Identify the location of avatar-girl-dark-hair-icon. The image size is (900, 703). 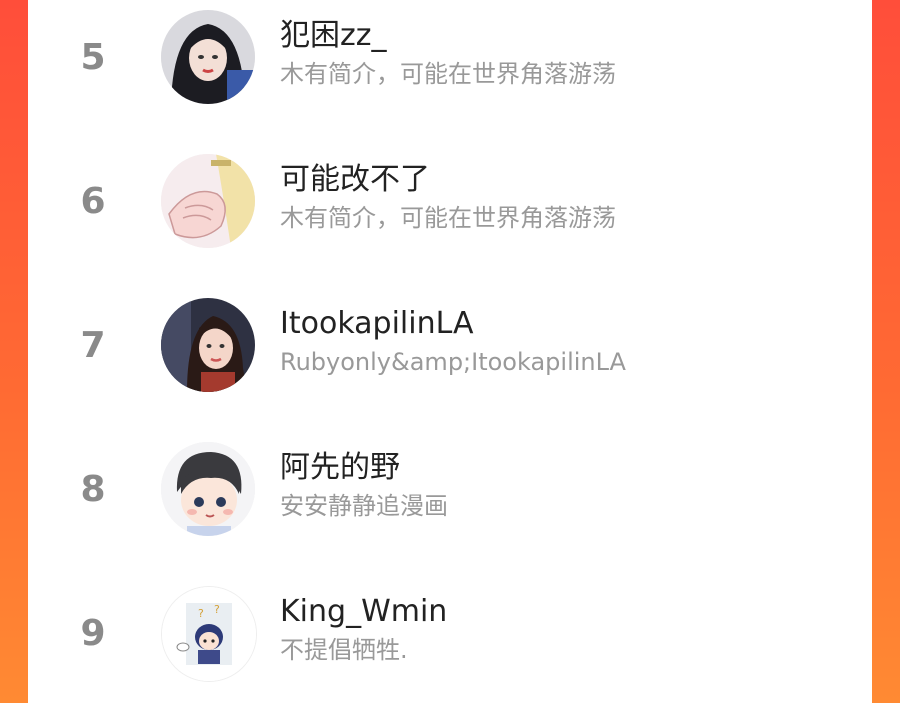
(208, 57).